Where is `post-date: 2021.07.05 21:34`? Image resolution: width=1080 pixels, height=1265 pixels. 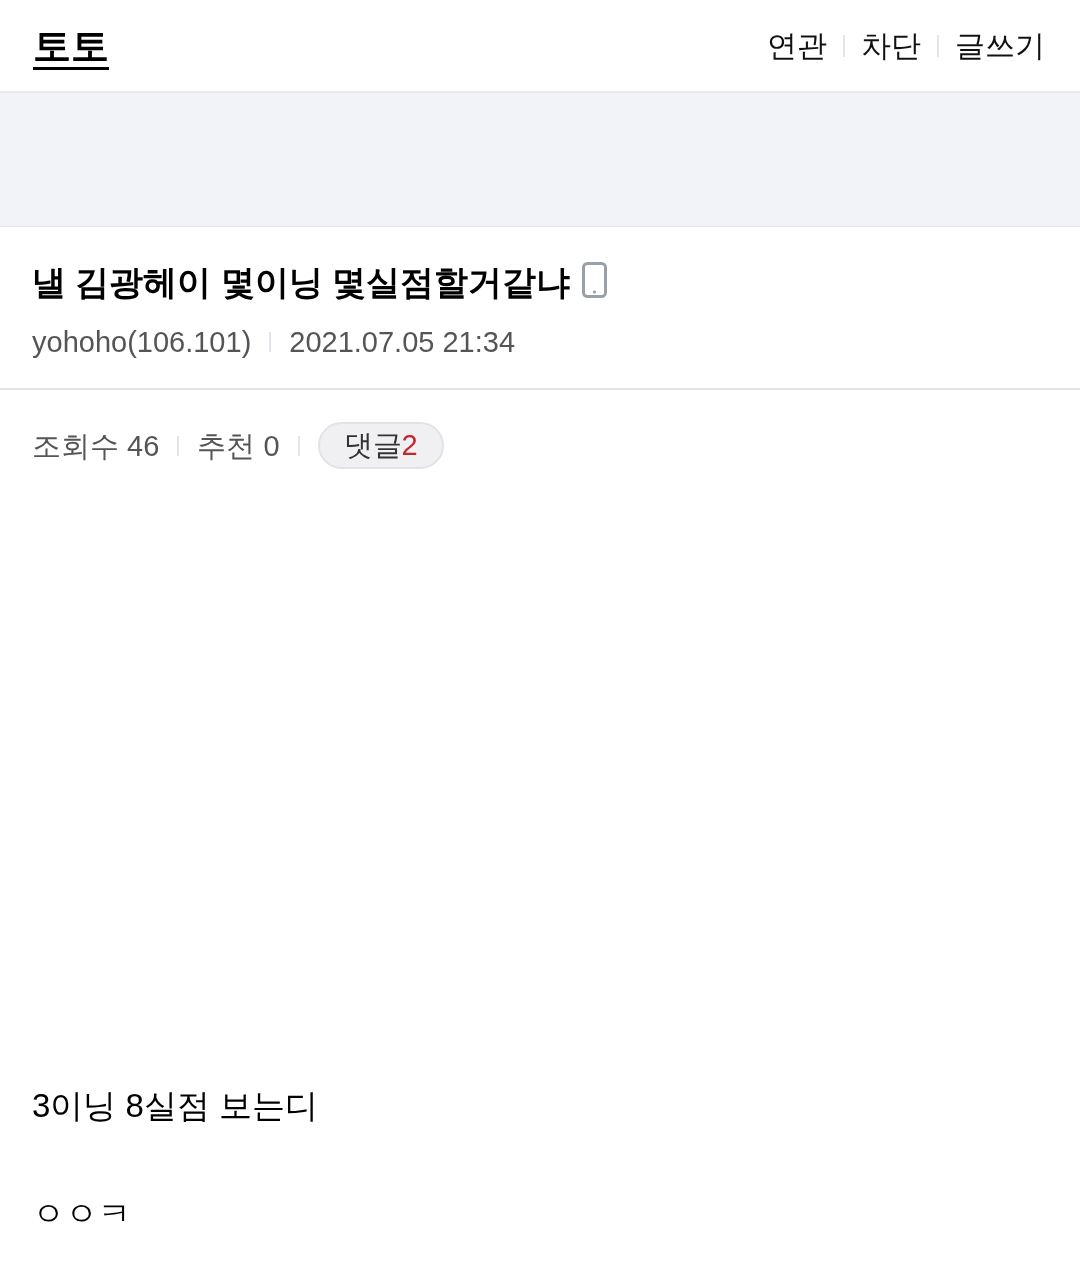 post-date: 2021.07.05 21:34 is located at coordinates (402, 342).